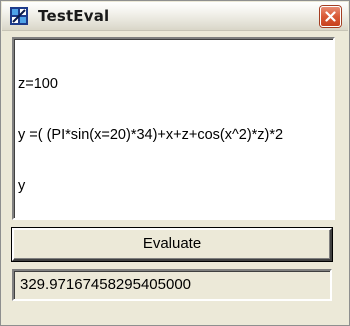 The height and width of the screenshot is (326, 350). Describe the element at coordinates (151, 135) in the screenshot. I see `editor-line: y =( (PI*sin(x=20)*34)+x+z+cos(x^2)*z)*2` at that location.